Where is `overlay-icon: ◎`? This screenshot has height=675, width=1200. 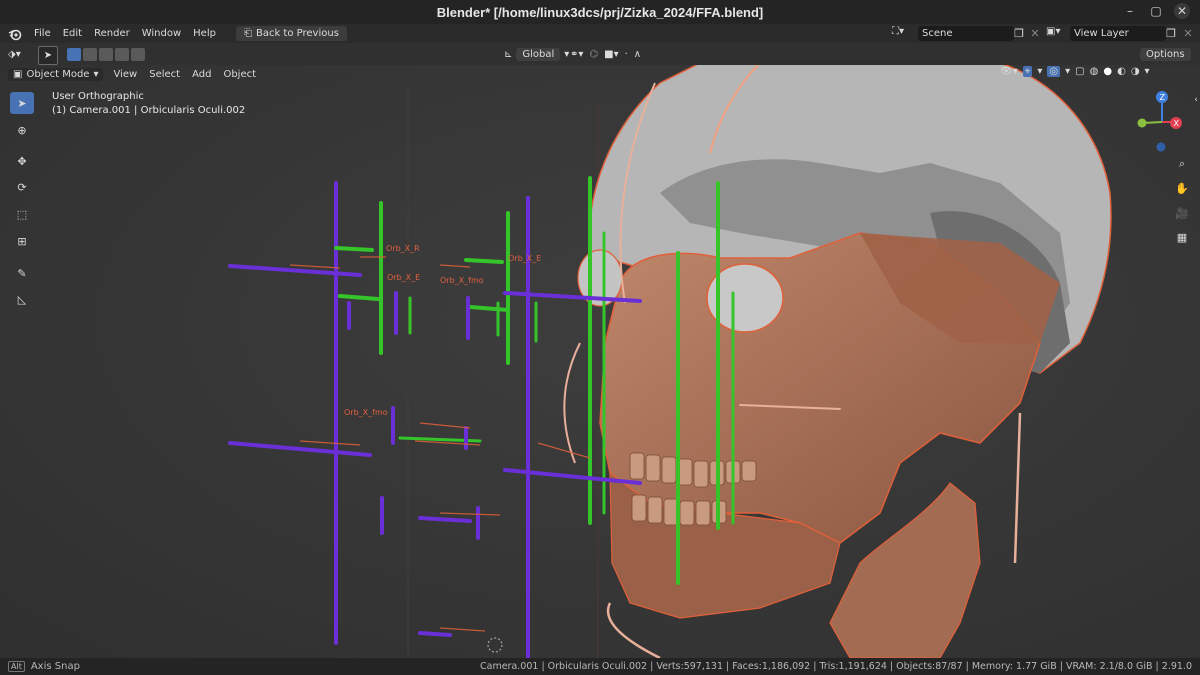
overlay-icon: ◎ is located at coordinates (1054, 71).